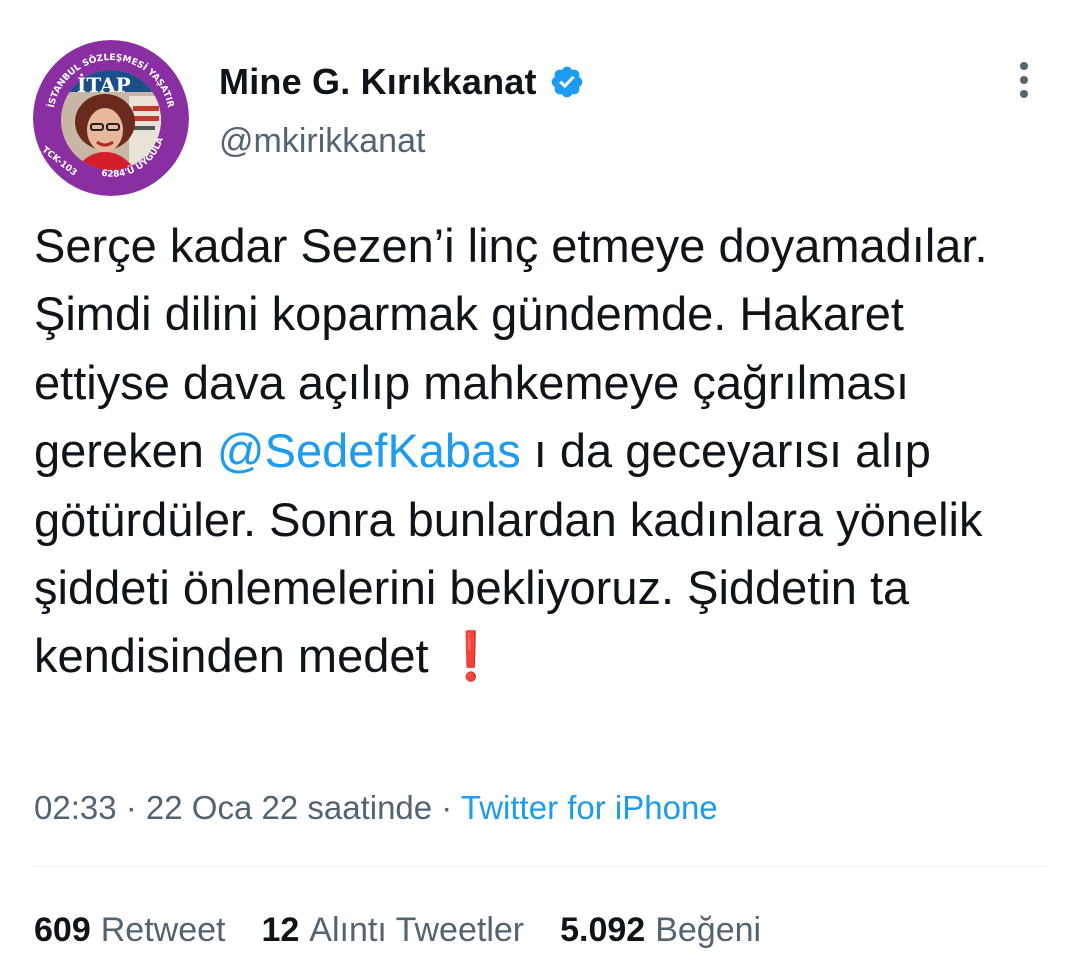  Describe the element at coordinates (1024, 80) in the screenshot. I see `more-vertical-icon` at that location.